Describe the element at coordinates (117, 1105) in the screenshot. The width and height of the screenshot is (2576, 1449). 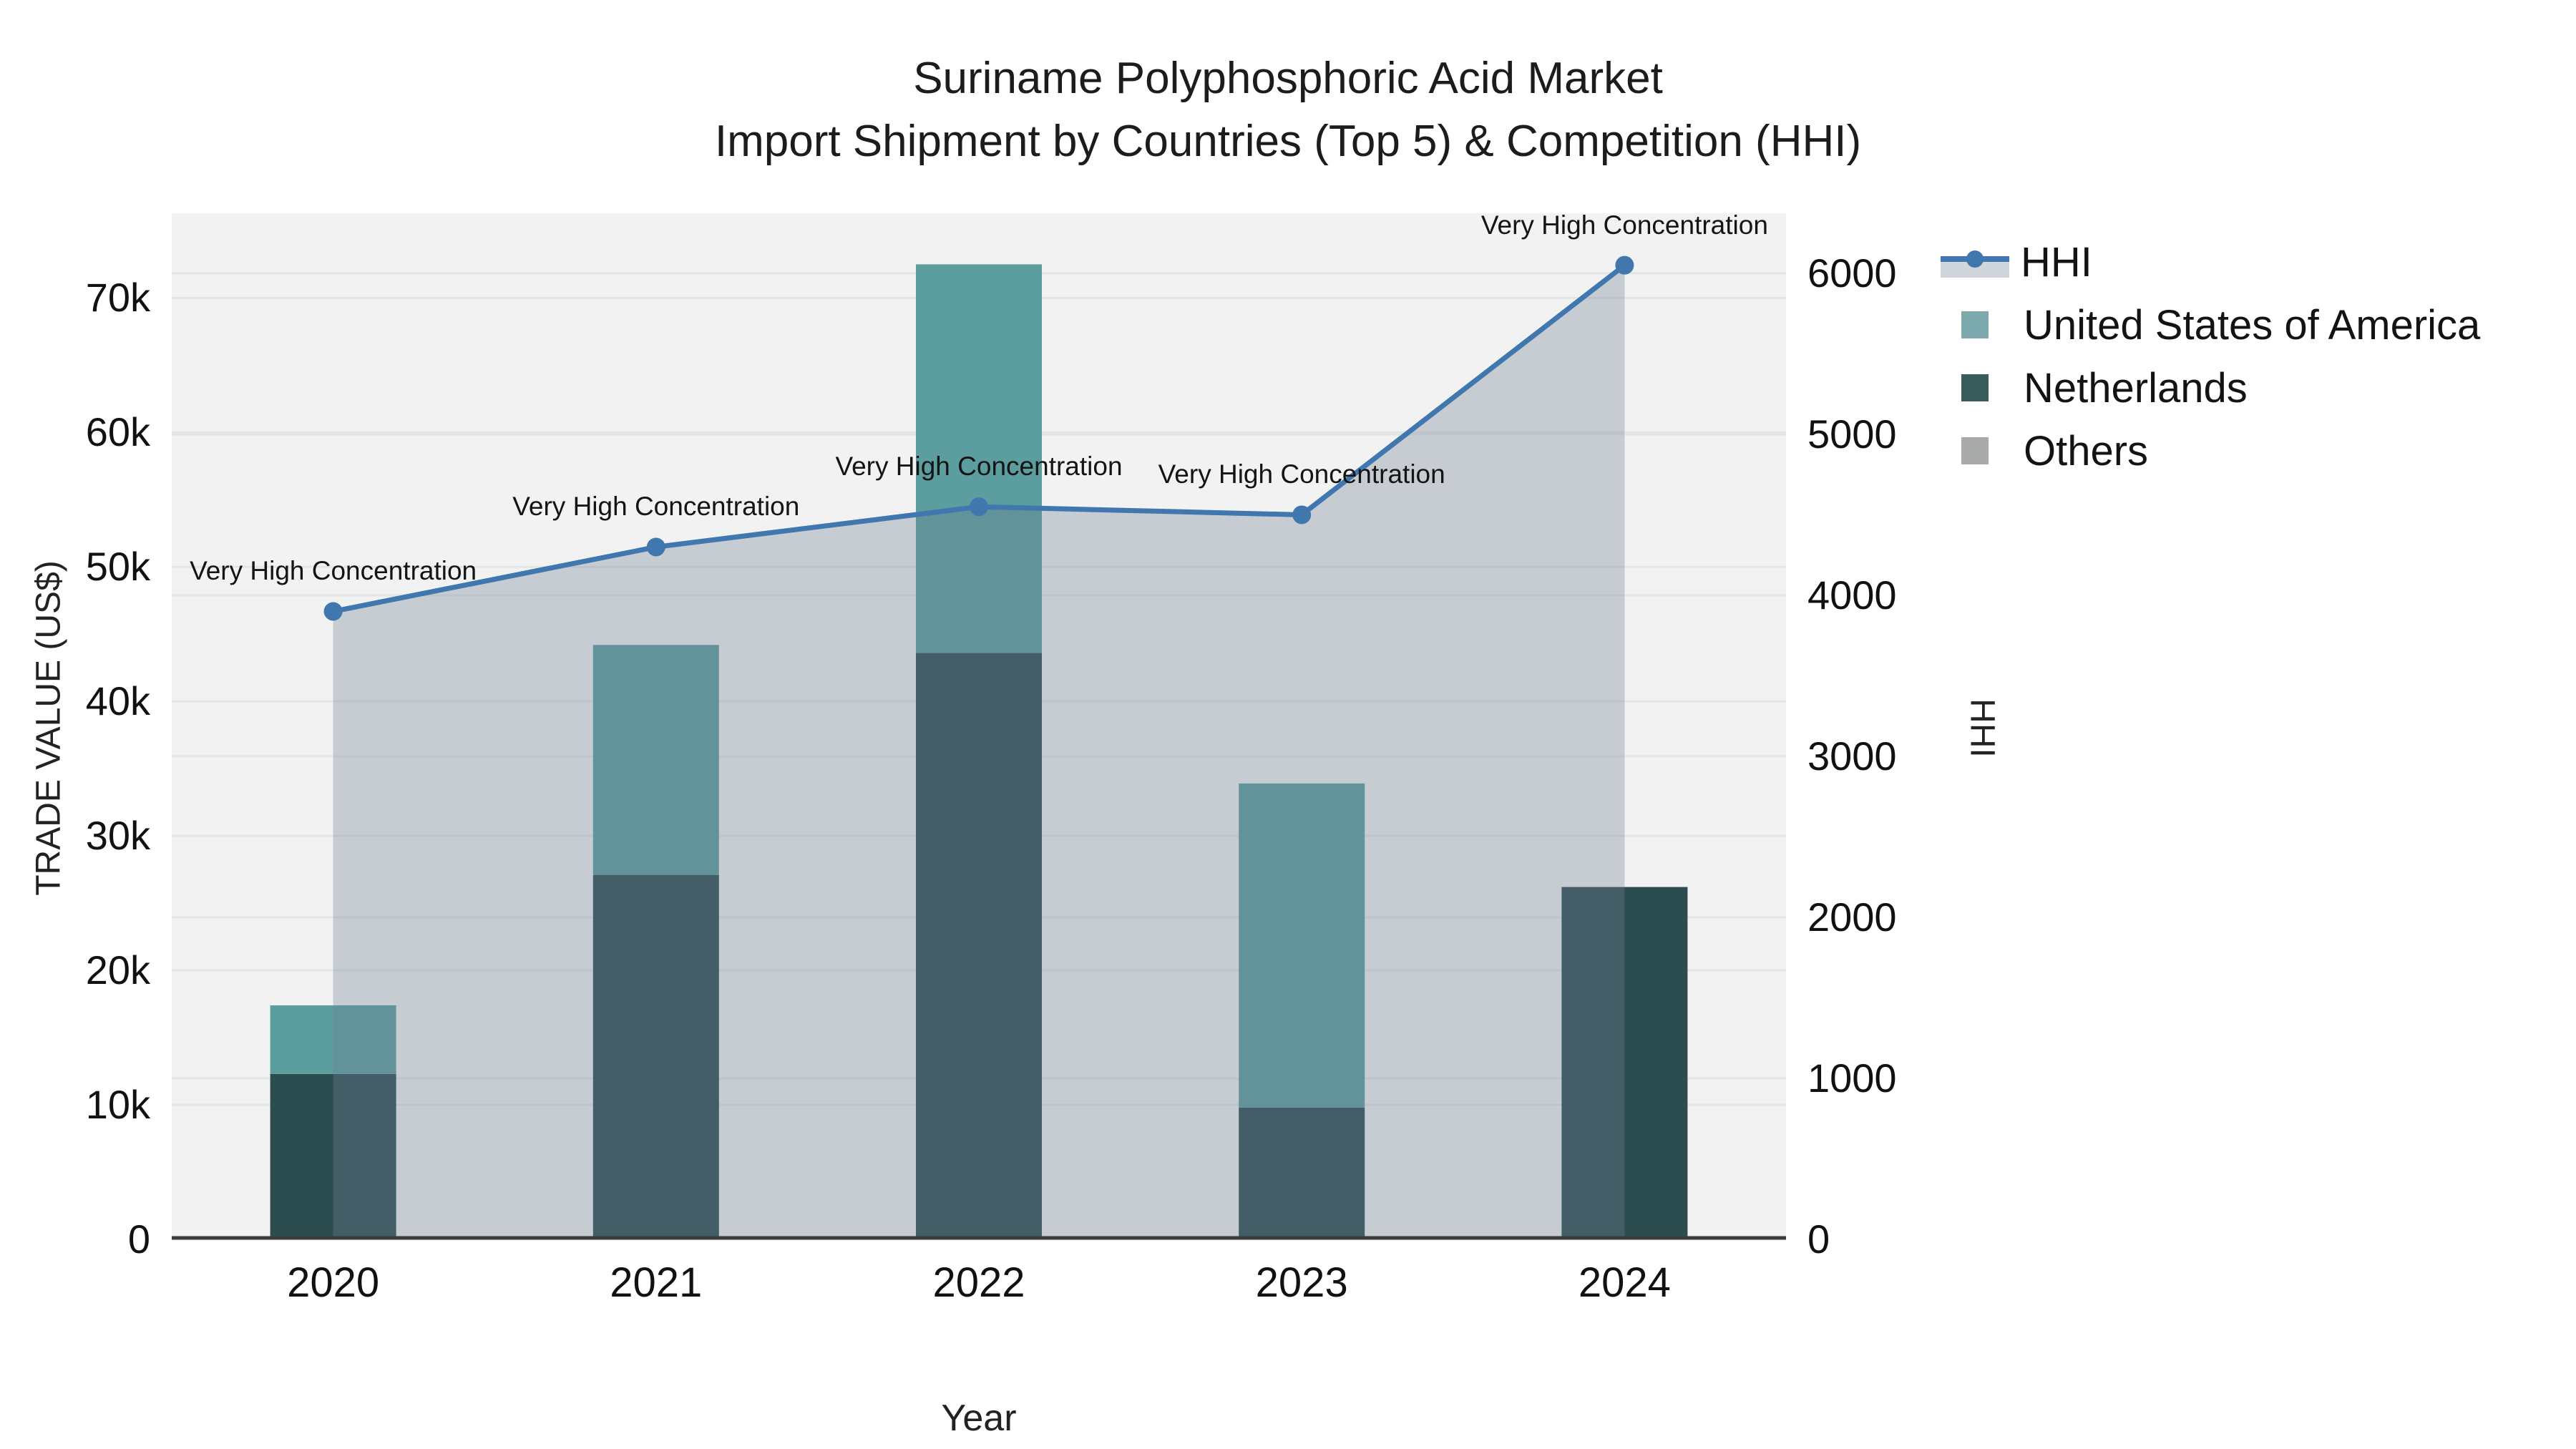
I see `y-left-tick-10k: 10k` at that location.